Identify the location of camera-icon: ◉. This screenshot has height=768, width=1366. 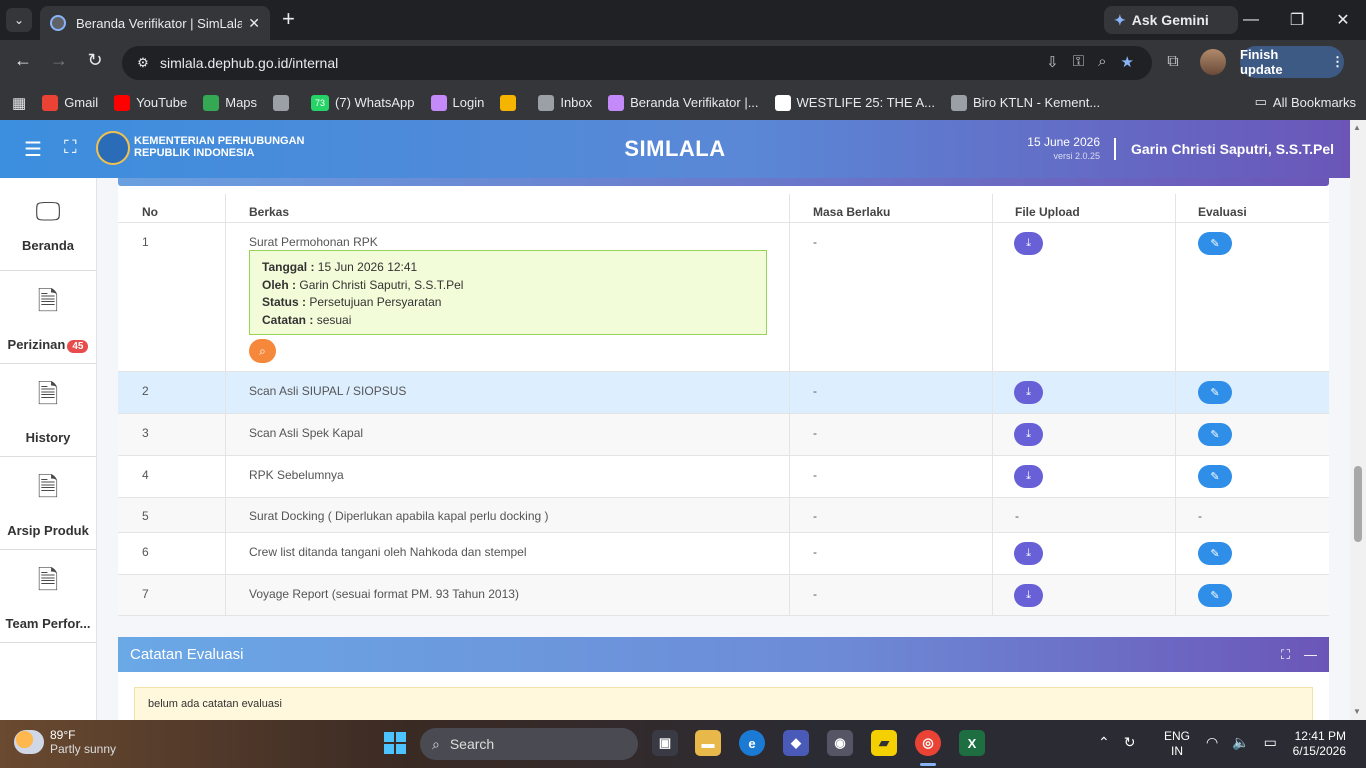
(840, 743).